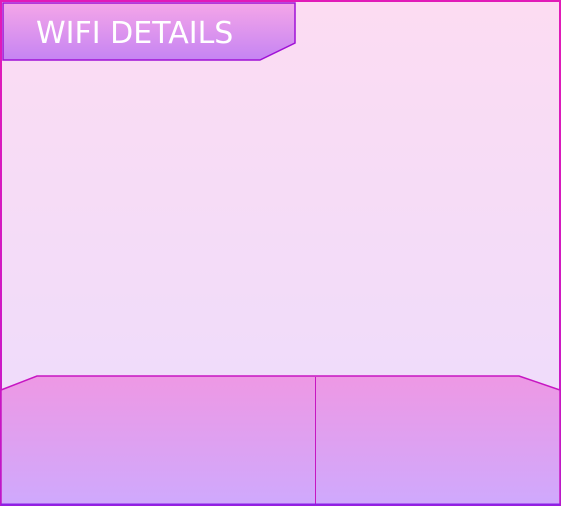 Image resolution: width=561 pixels, height=506 pixels. I want to click on footer-right-button, so click(437, 440).